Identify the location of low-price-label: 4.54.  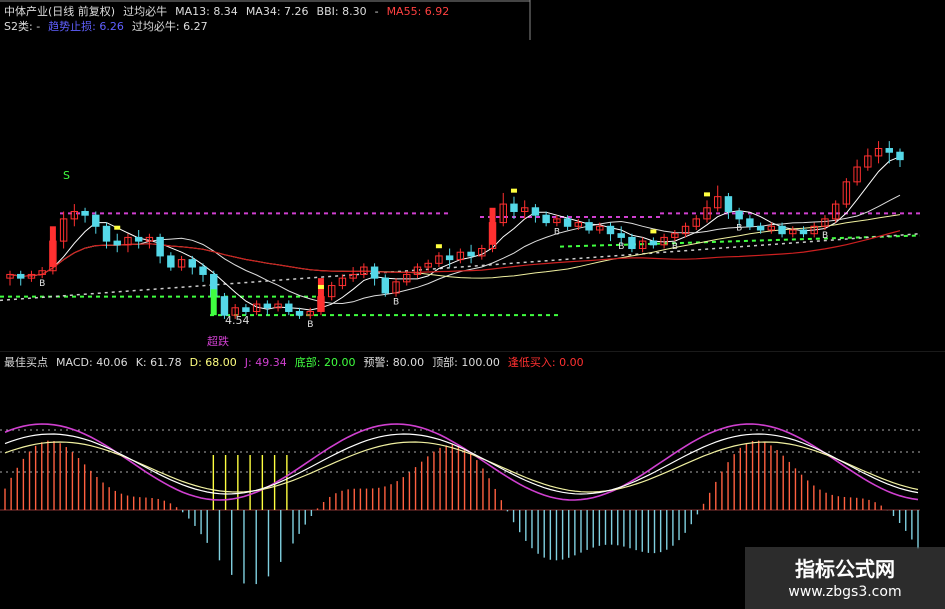
(237, 320).